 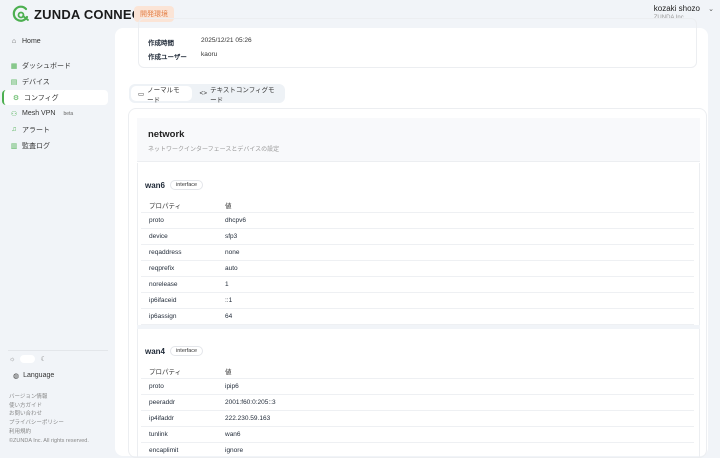 I want to click on theme-switch, so click(x=28, y=359).